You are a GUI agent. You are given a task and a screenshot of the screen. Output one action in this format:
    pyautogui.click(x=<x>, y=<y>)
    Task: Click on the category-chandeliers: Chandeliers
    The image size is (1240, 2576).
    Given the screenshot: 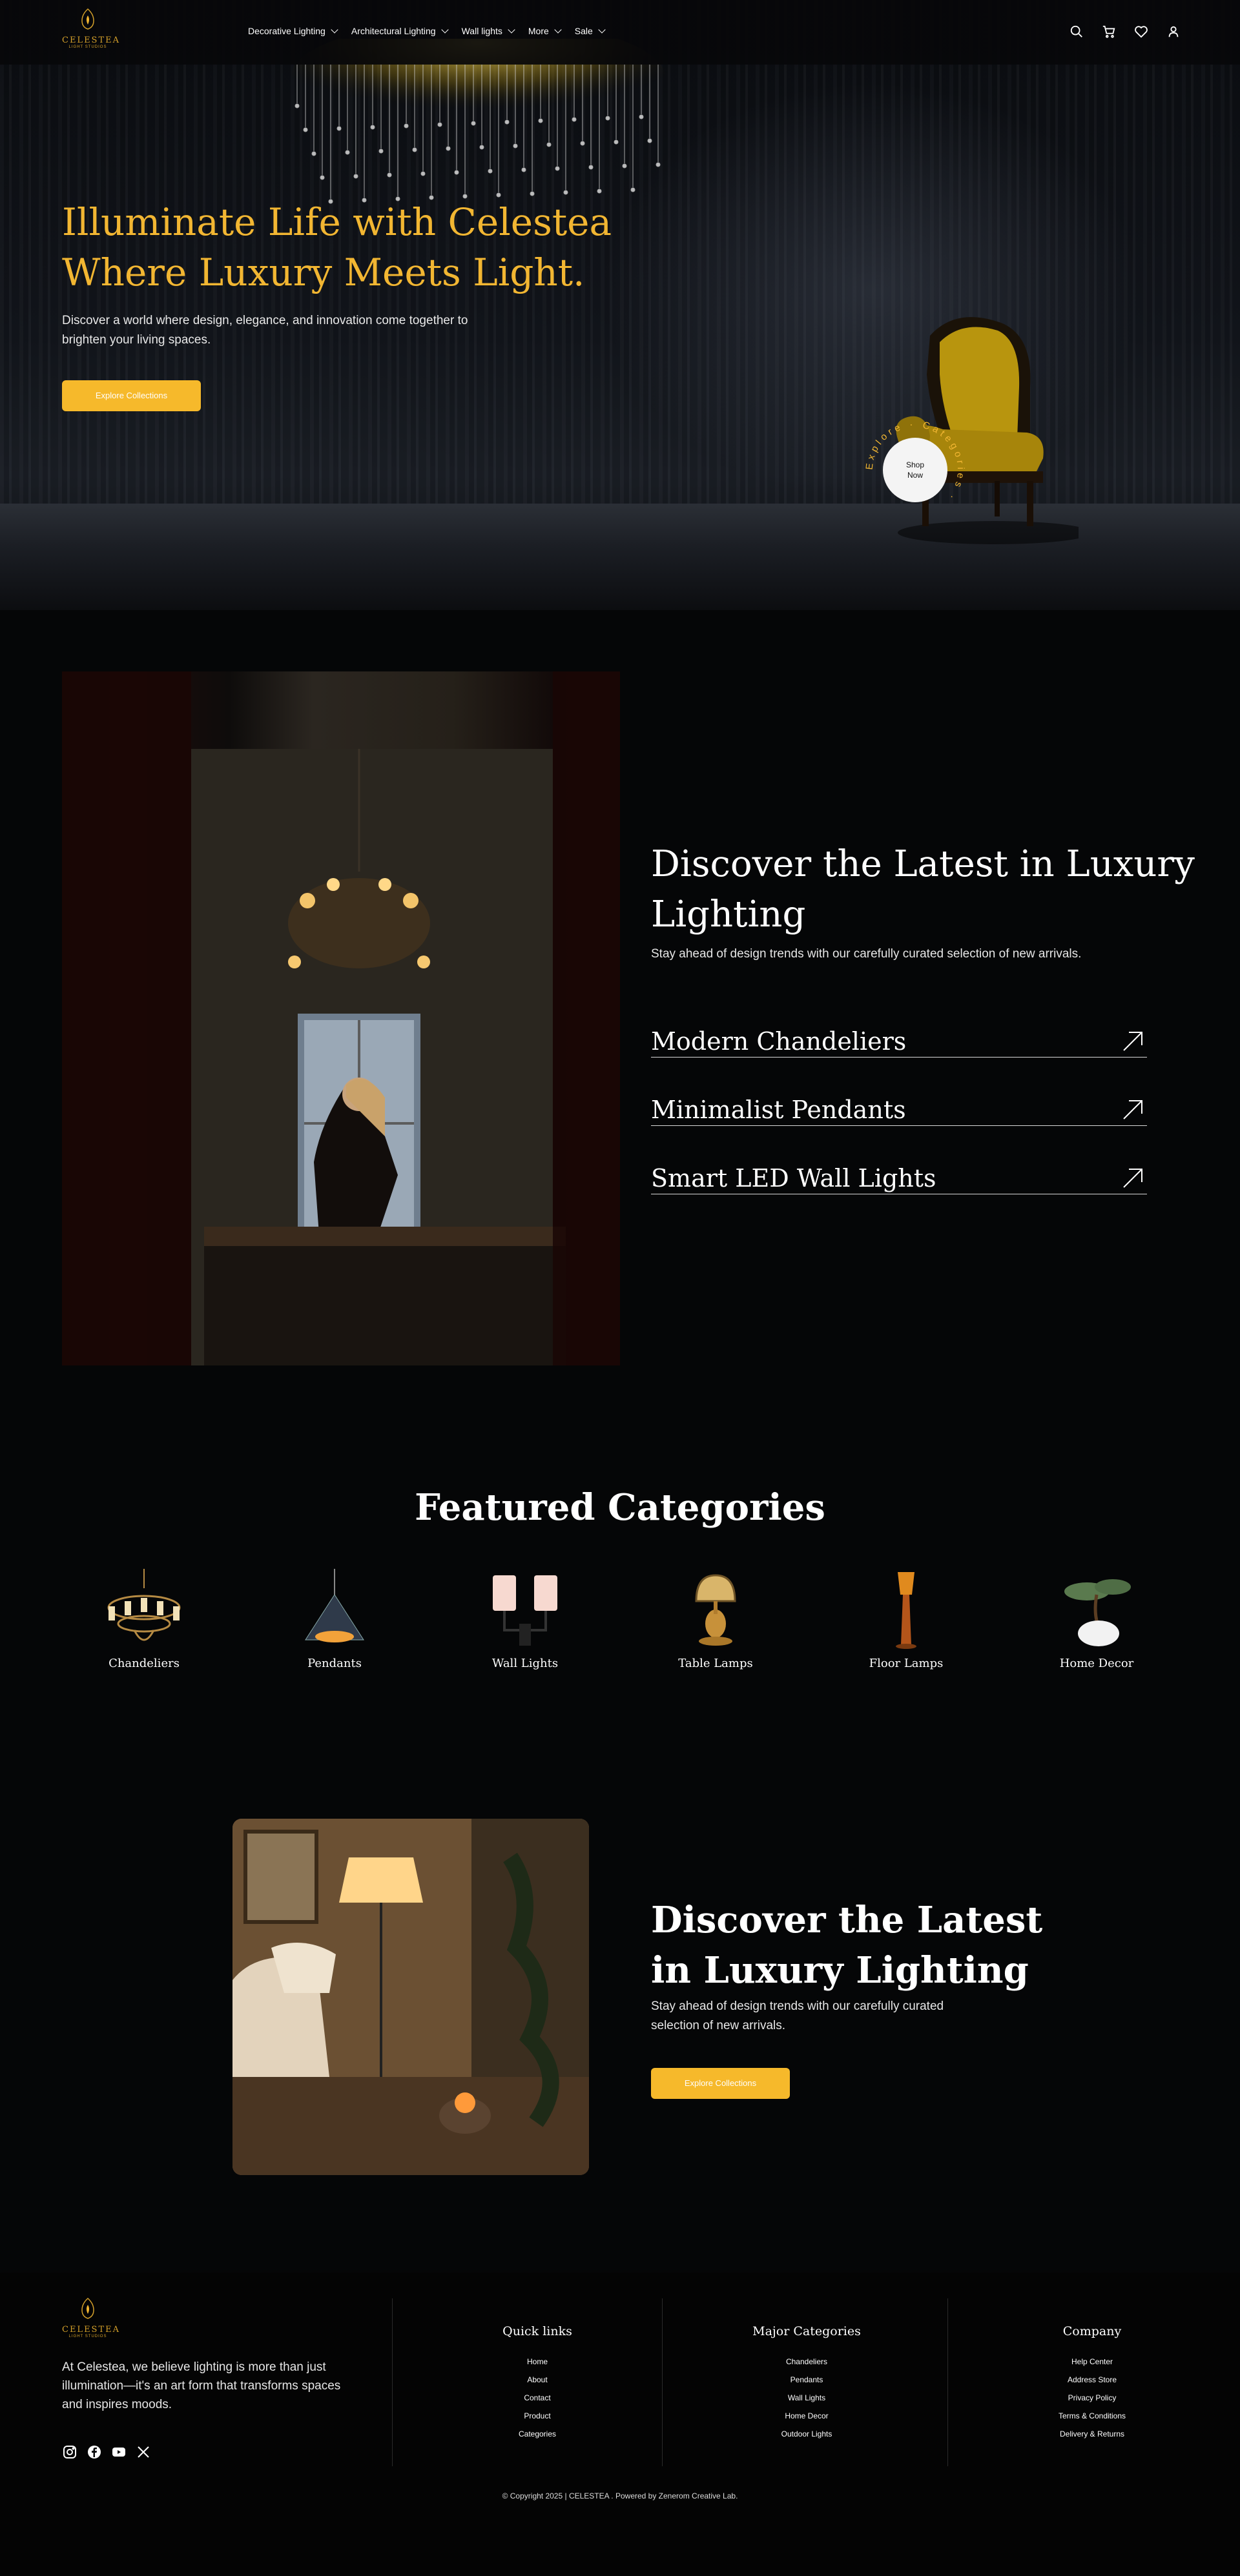 What is the action you would take?
    pyautogui.click(x=144, y=1619)
    